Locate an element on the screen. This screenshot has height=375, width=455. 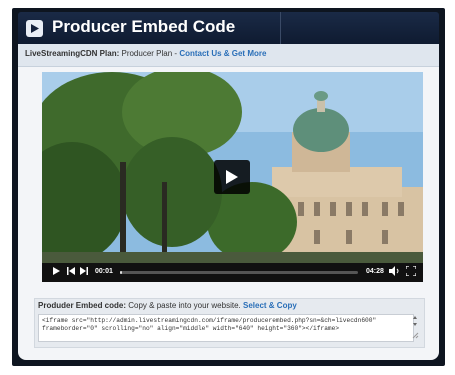
textarea-scrollbar is located at coordinates (415, 327).